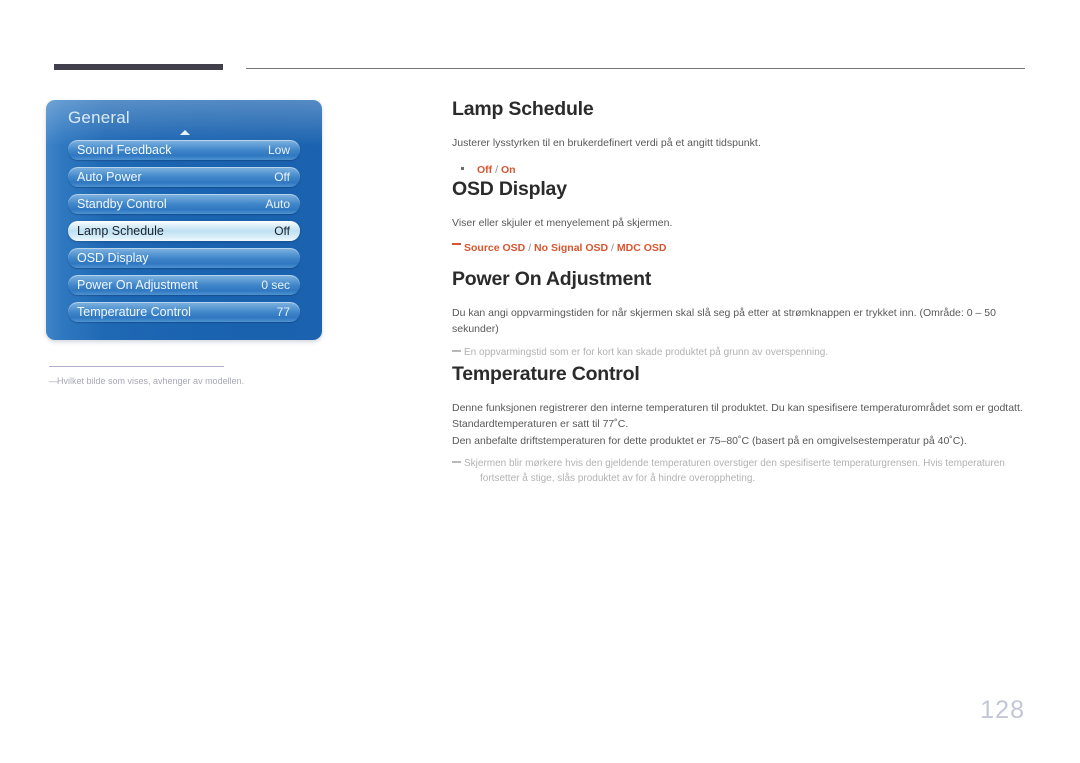 The width and height of the screenshot is (1080, 763). Describe the element at coordinates (278, 150) in the screenshot. I see `osd-item-value: Low` at that location.